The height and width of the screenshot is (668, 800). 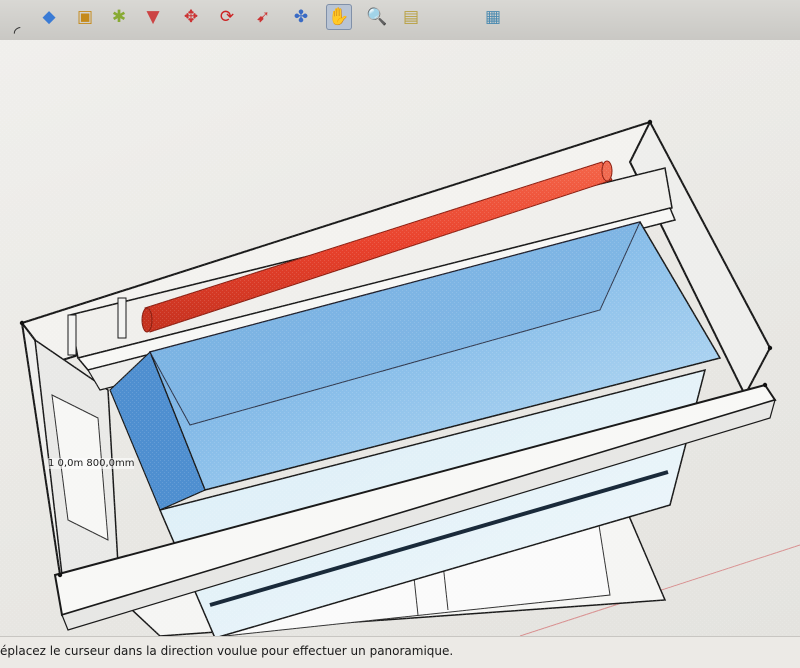 What do you see at coordinates (411, 17) in the screenshot?
I see `zoom-window-icon: ▤` at bounding box center [411, 17].